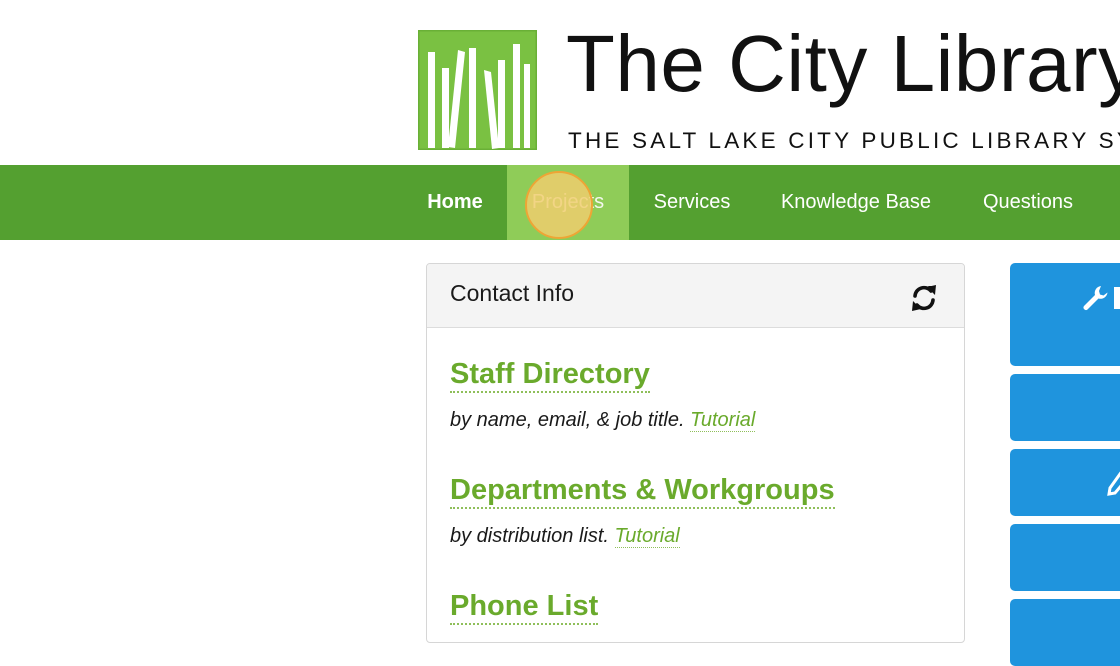  What do you see at coordinates (1065, 314) in the screenshot?
I see `side-button-tools` at bounding box center [1065, 314].